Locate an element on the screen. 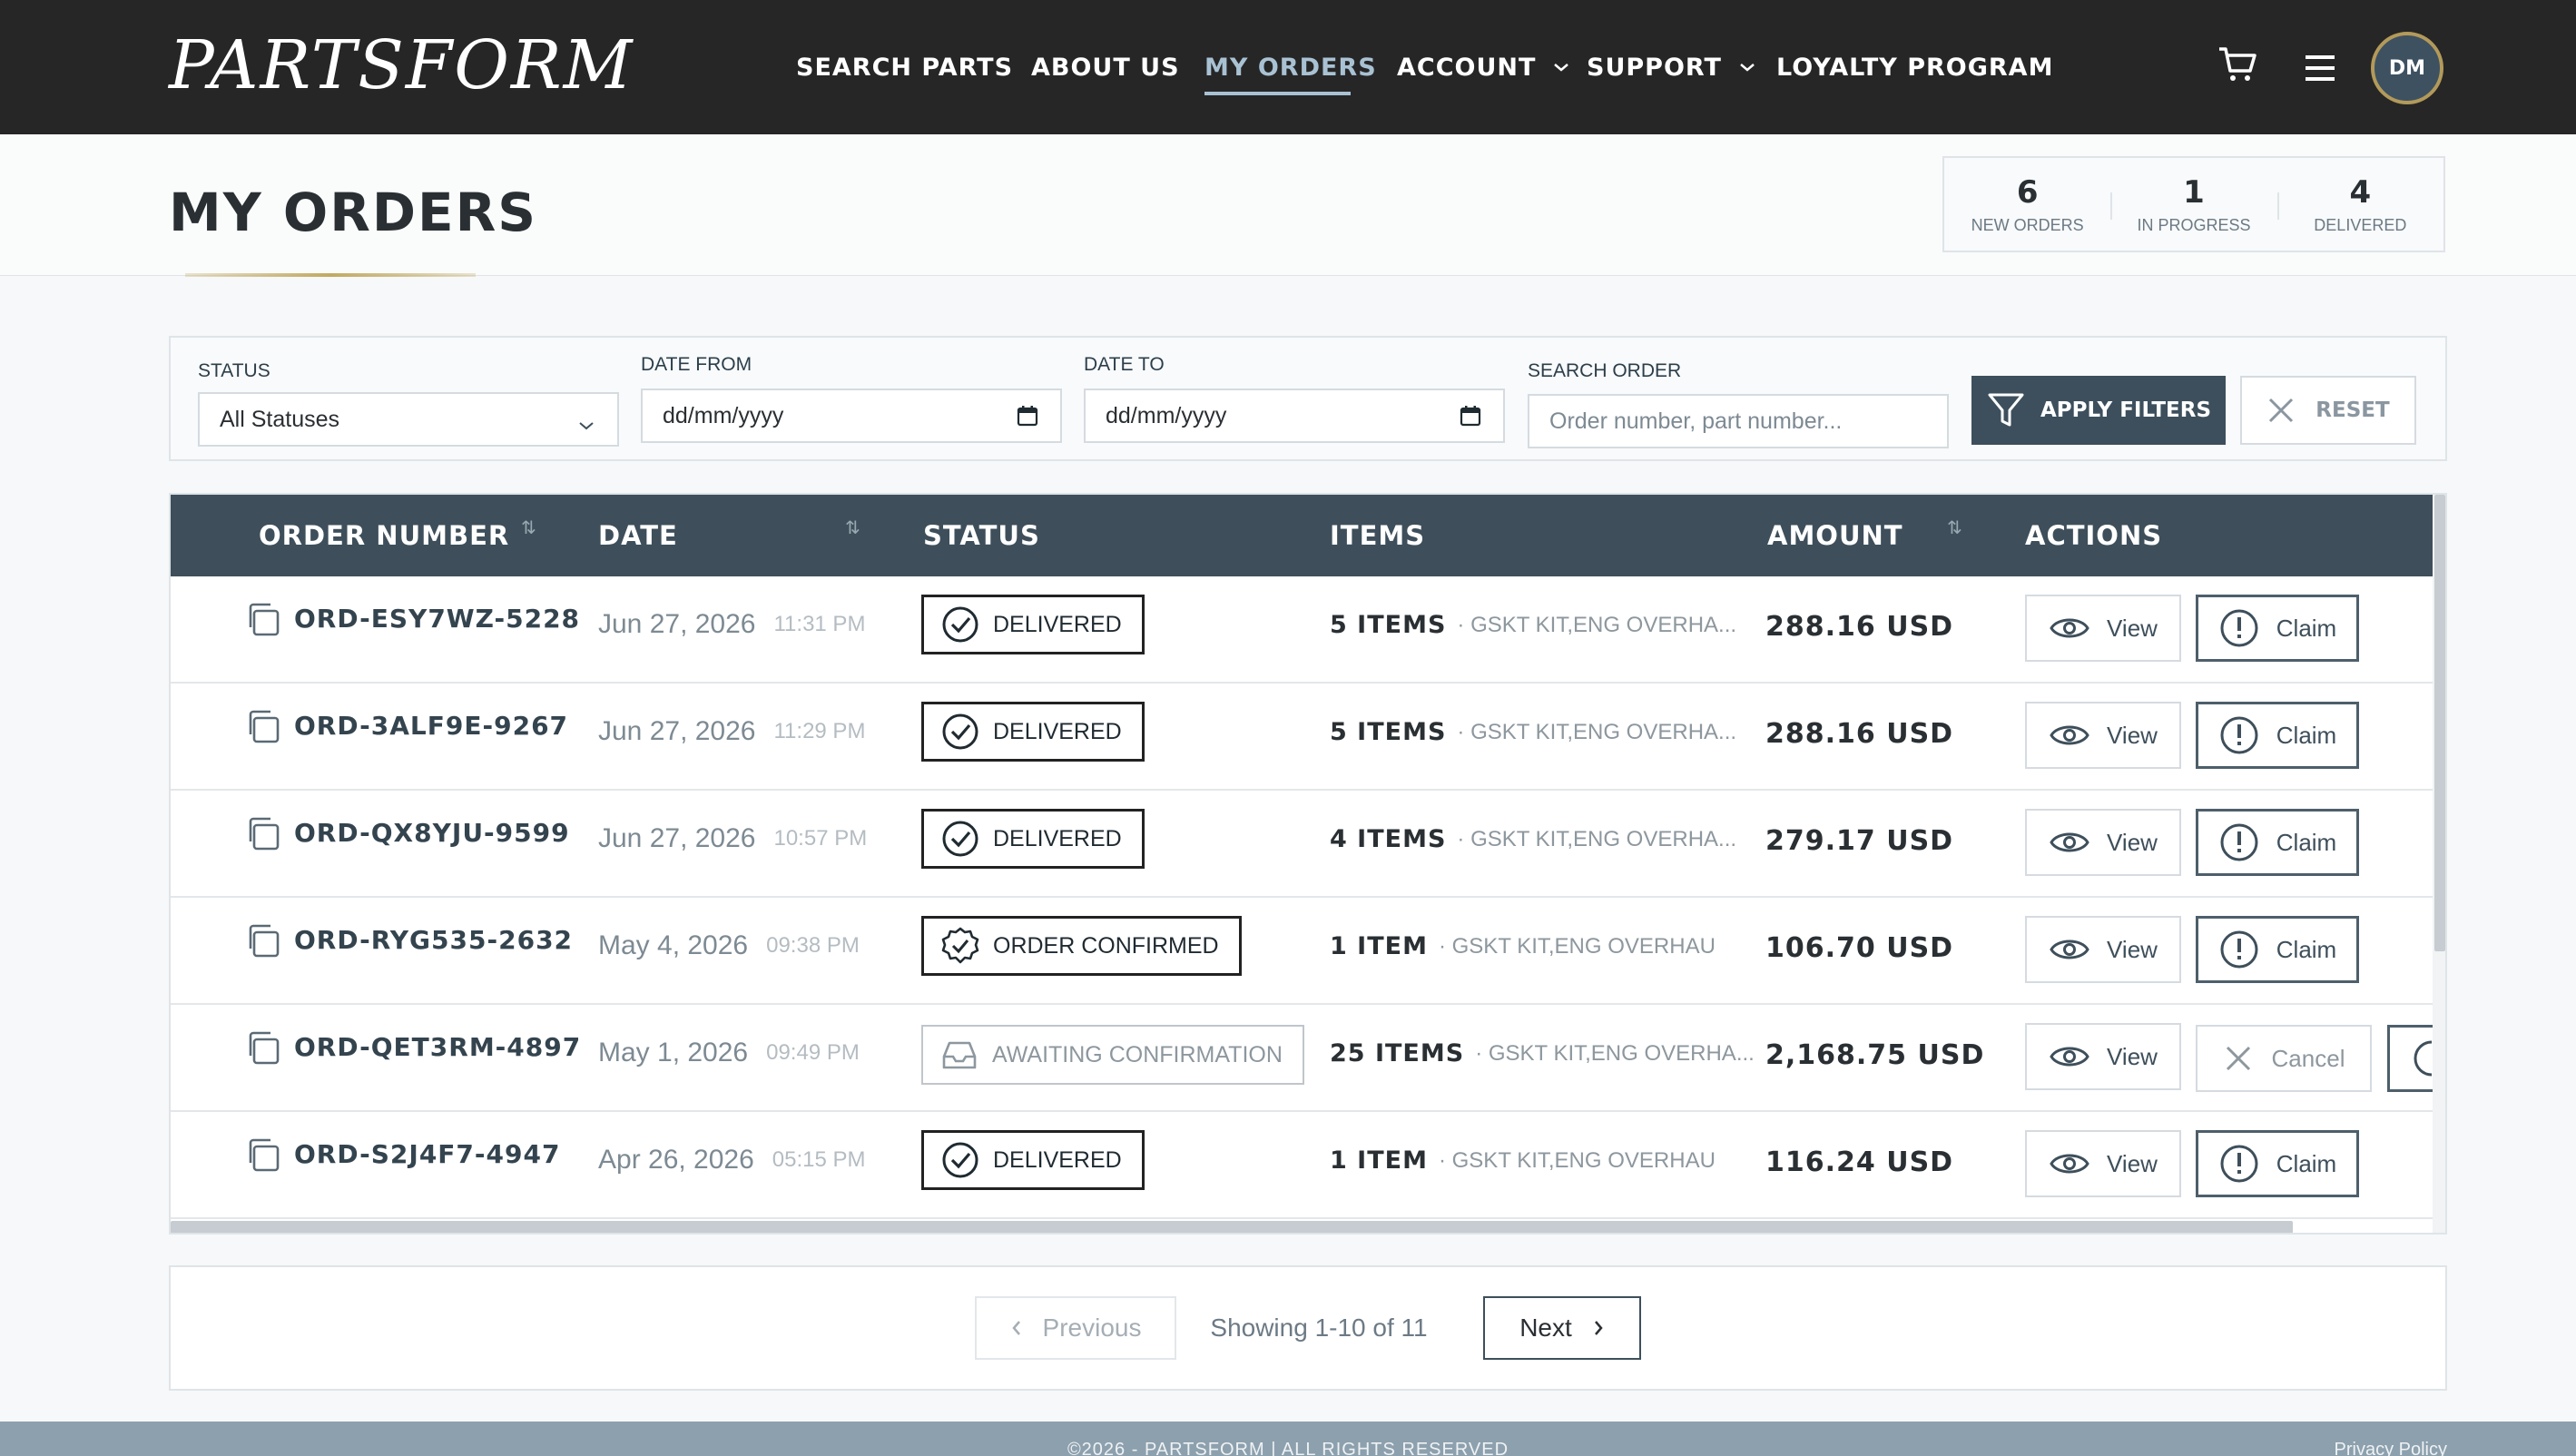 The height and width of the screenshot is (1456, 2576). status-text: ORDER CONFIRMED is located at coordinates (1106, 945).